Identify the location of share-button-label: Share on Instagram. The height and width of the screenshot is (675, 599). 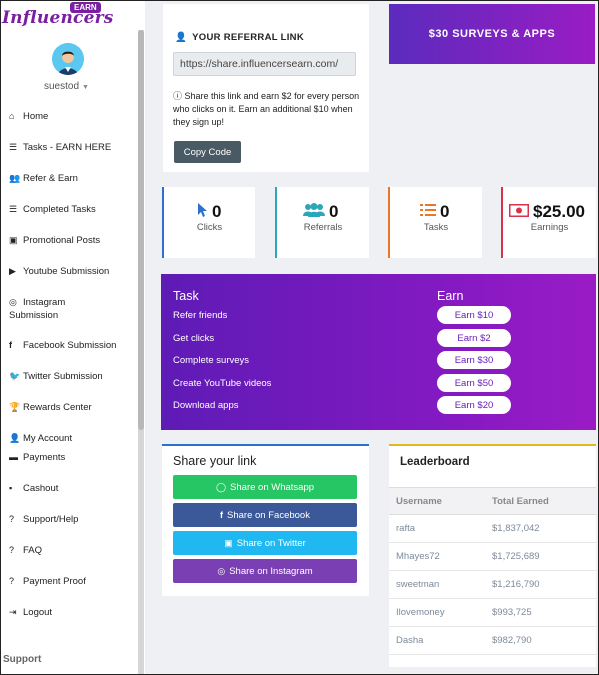
(271, 571).